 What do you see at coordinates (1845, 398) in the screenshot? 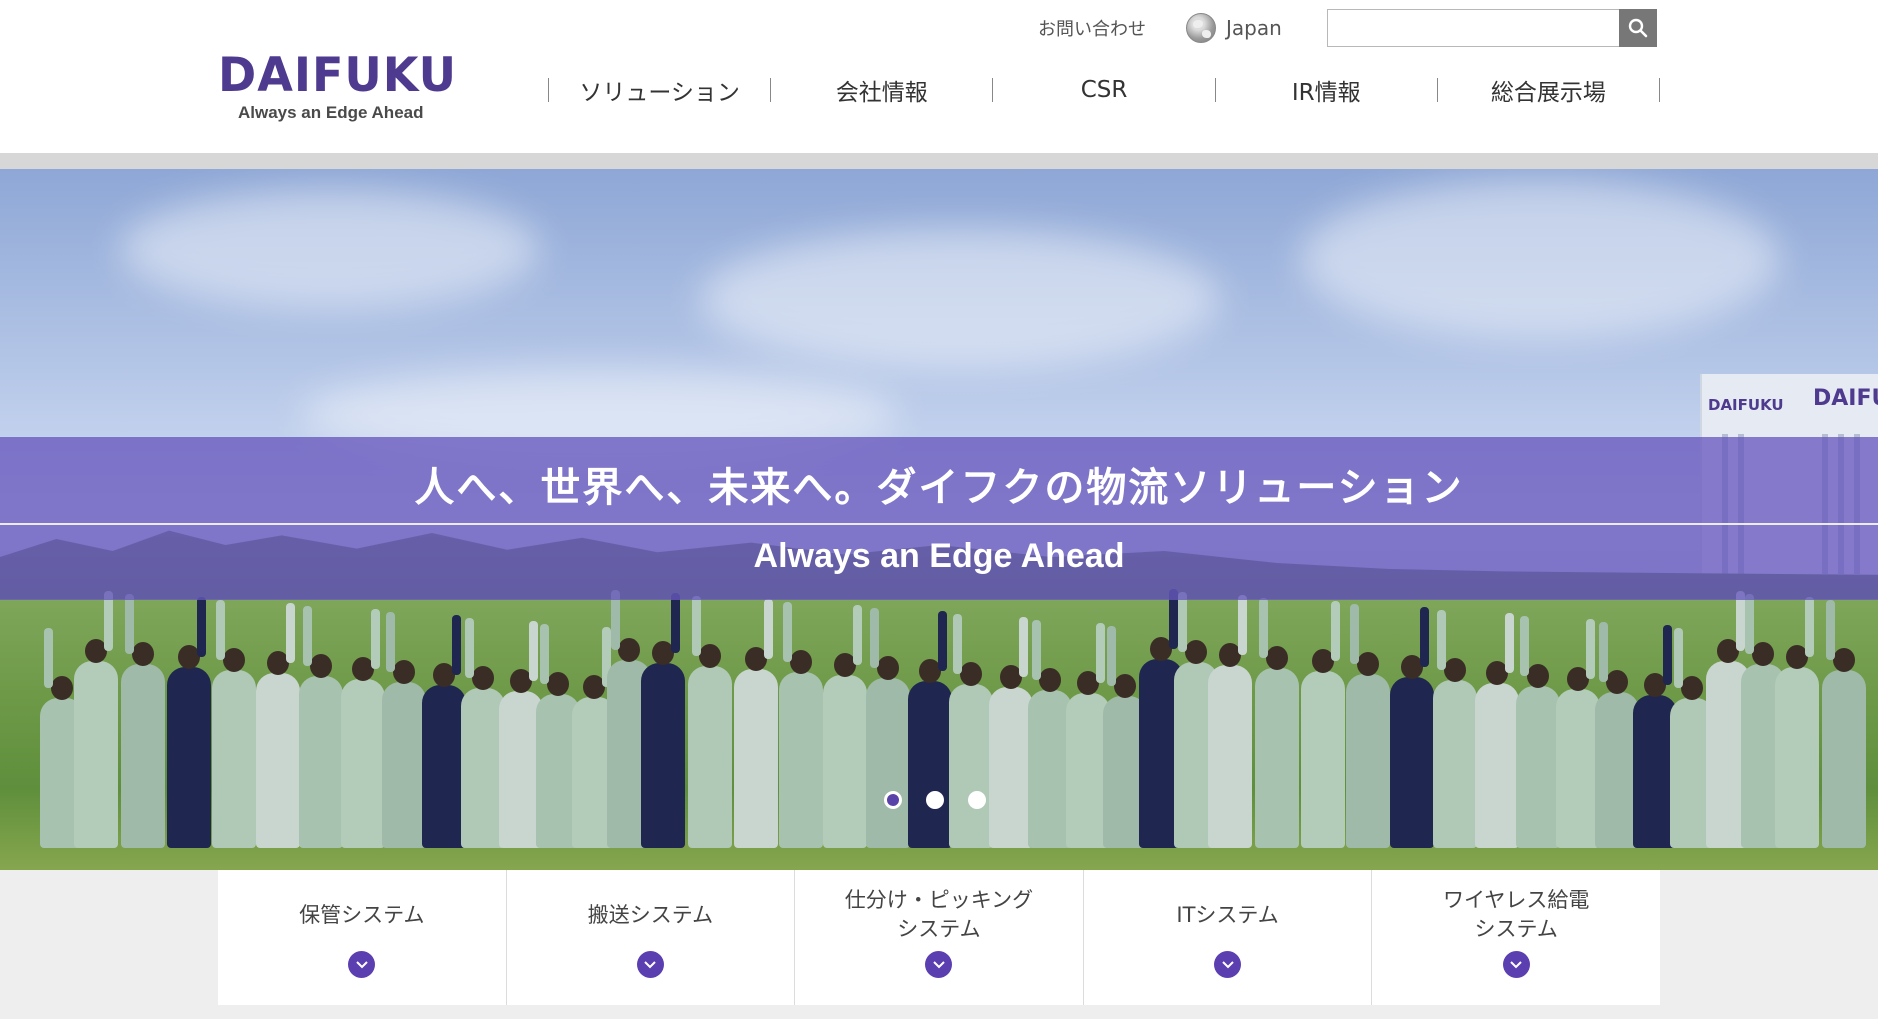
I see `building-sign-large: DAIFUI` at bounding box center [1845, 398].